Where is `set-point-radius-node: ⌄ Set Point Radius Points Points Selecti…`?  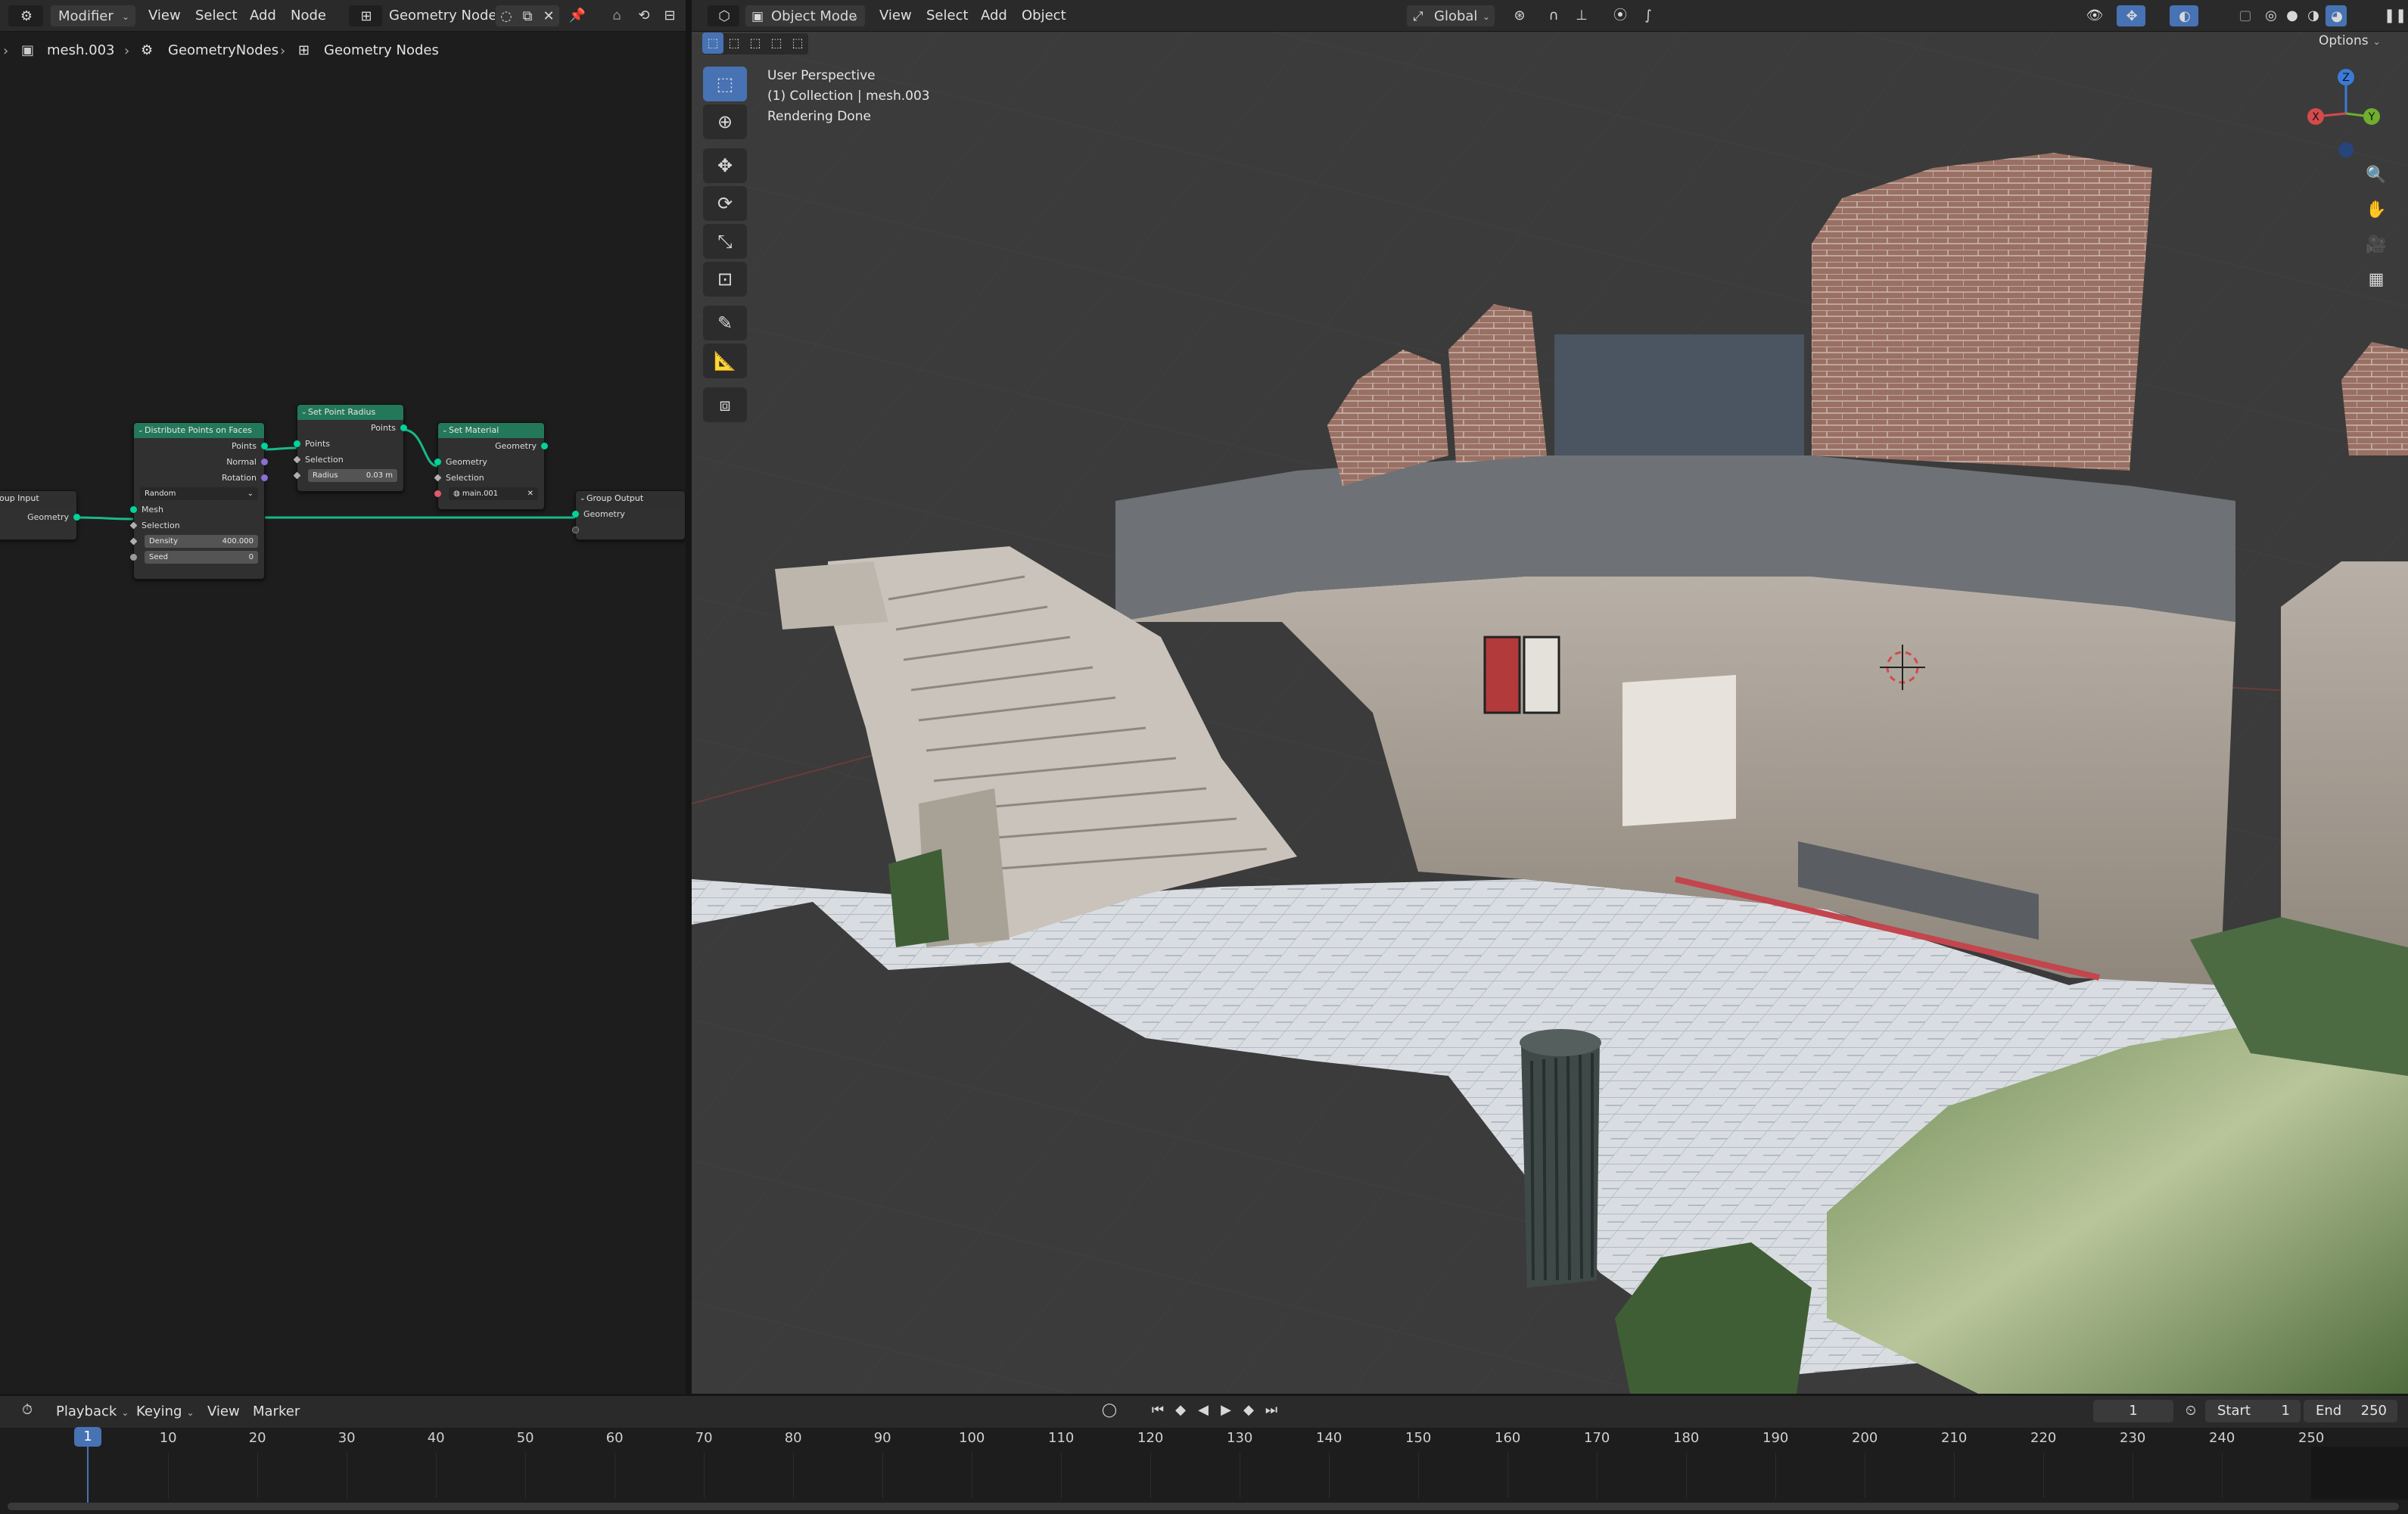
set-point-radius-node: ⌄ Set Point Radius Points Points Selecti… is located at coordinates (350, 448).